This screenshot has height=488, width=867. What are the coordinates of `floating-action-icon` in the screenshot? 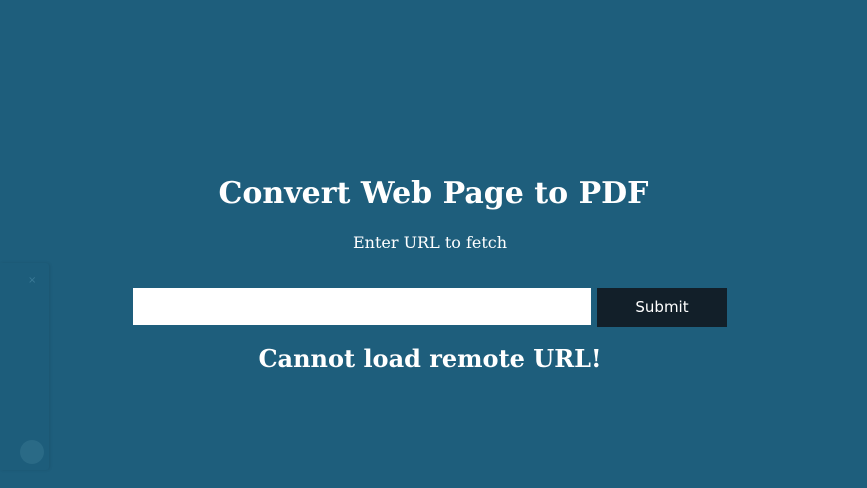 It's located at (32, 452).